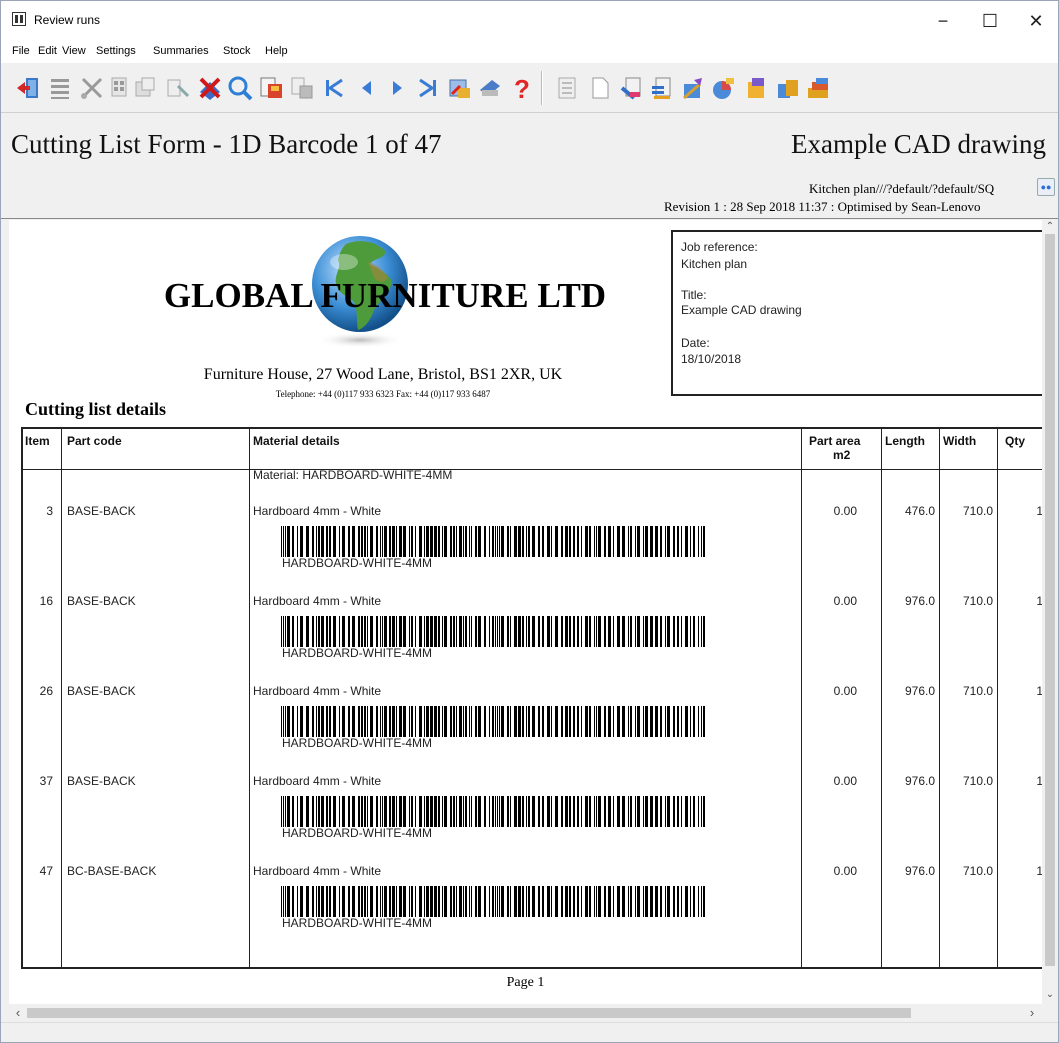 This screenshot has width=1059, height=1043. I want to click on exit-icon, so click(28, 88).